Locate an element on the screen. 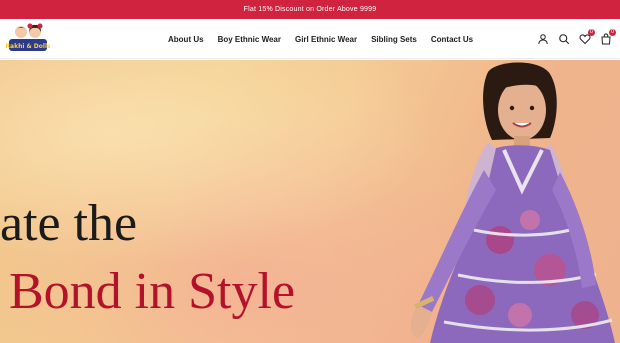 This screenshot has width=620, height=343. search-button is located at coordinates (564, 39).